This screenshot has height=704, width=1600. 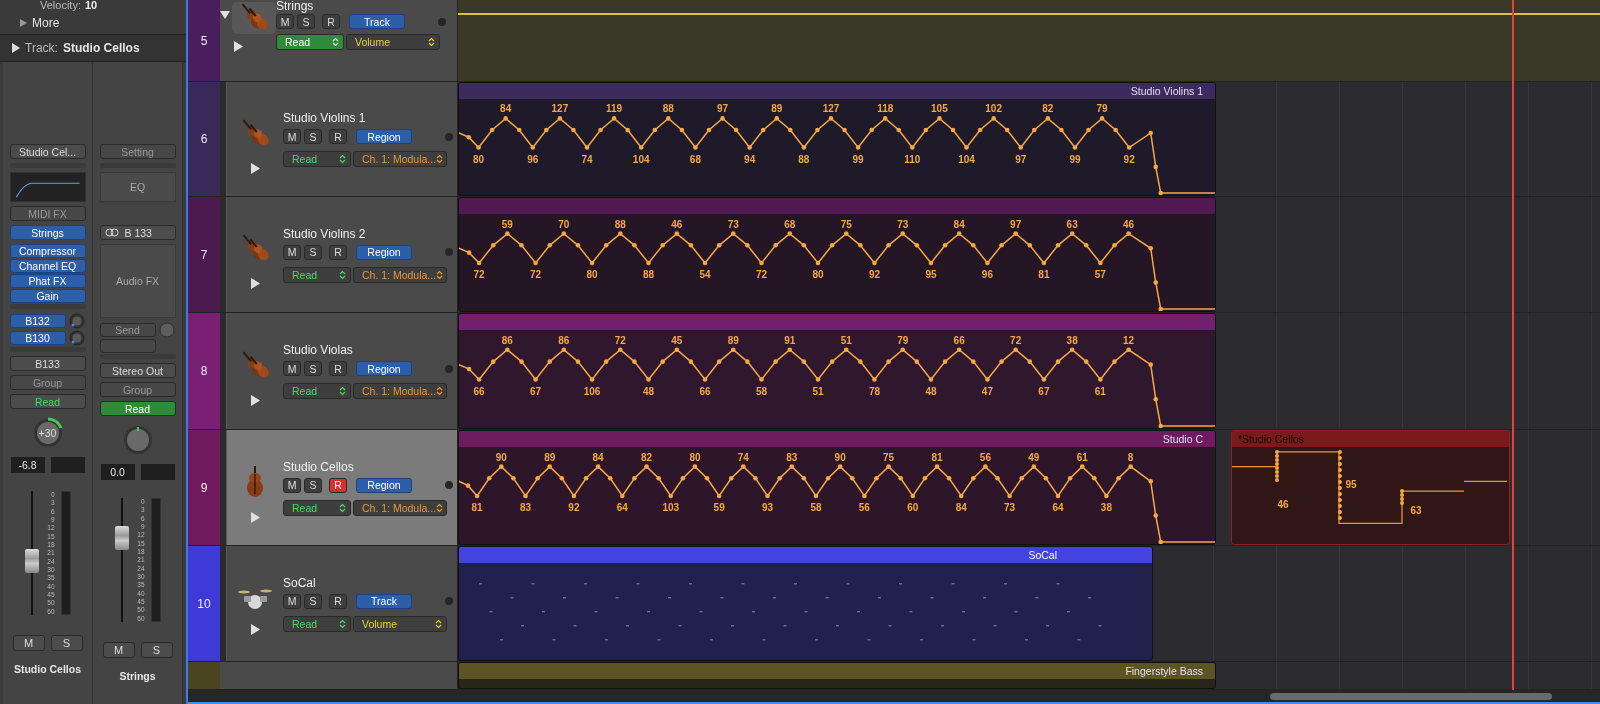 I want to click on plugin-slot: Gain, so click(x=47, y=296).